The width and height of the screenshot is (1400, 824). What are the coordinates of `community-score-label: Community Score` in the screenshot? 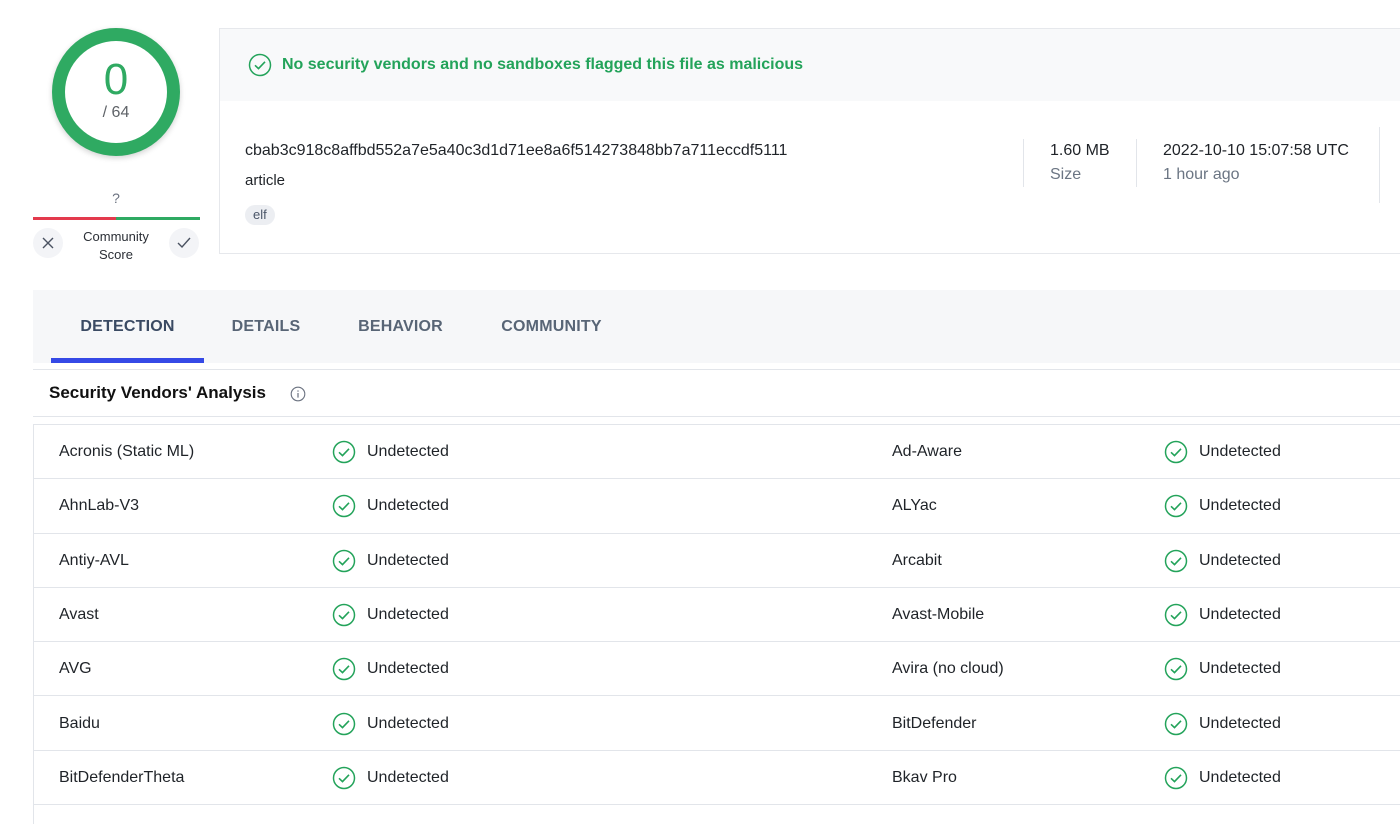 It's located at (116, 246).